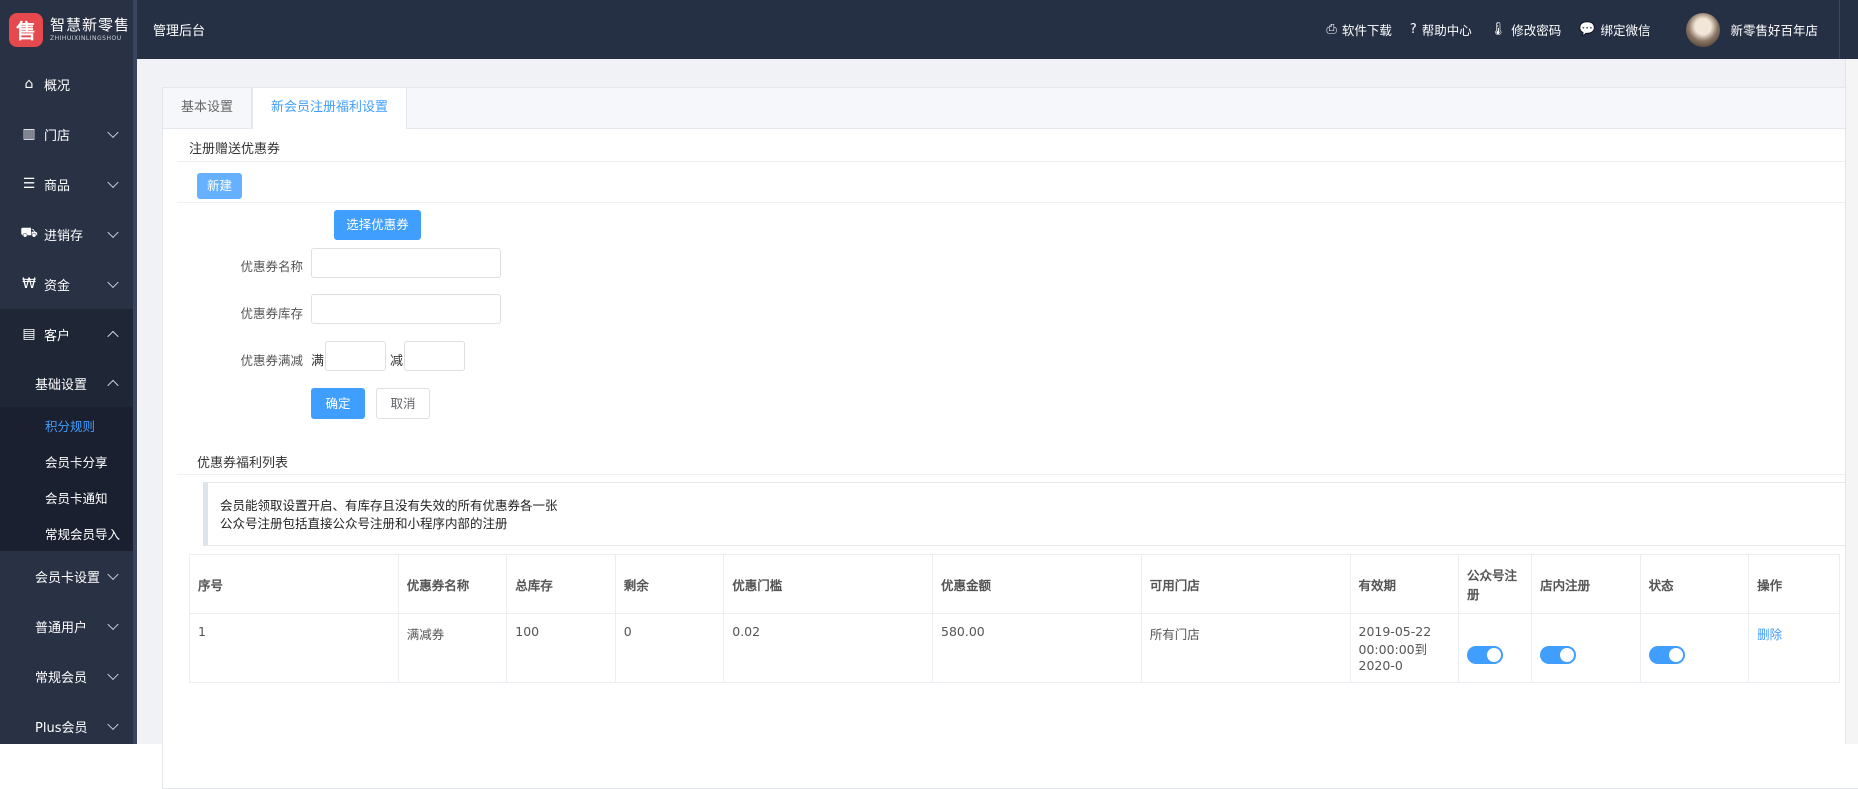 This screenshot has height=789, width=1858. I want to click on sidebar-item-label: 客户, so click(57, 336).